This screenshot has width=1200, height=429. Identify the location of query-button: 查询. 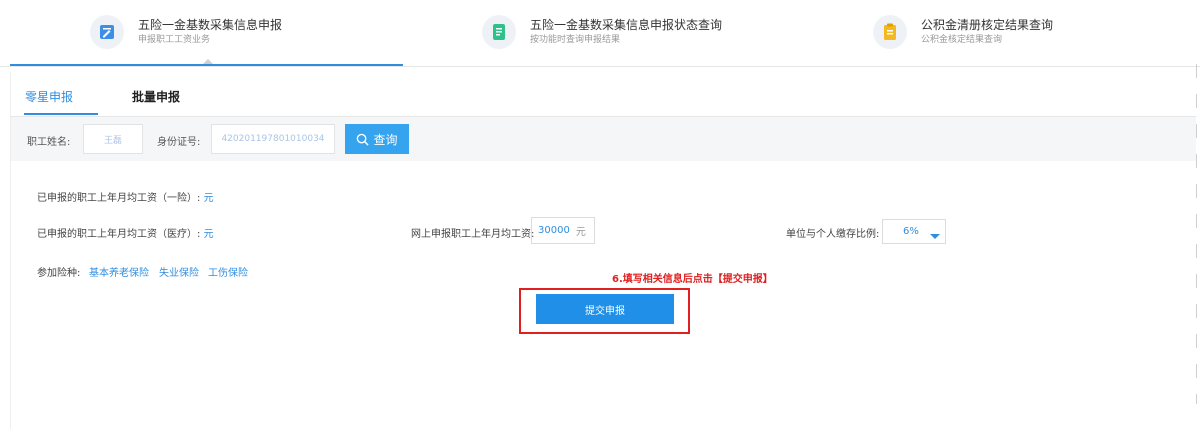
(377, 139).